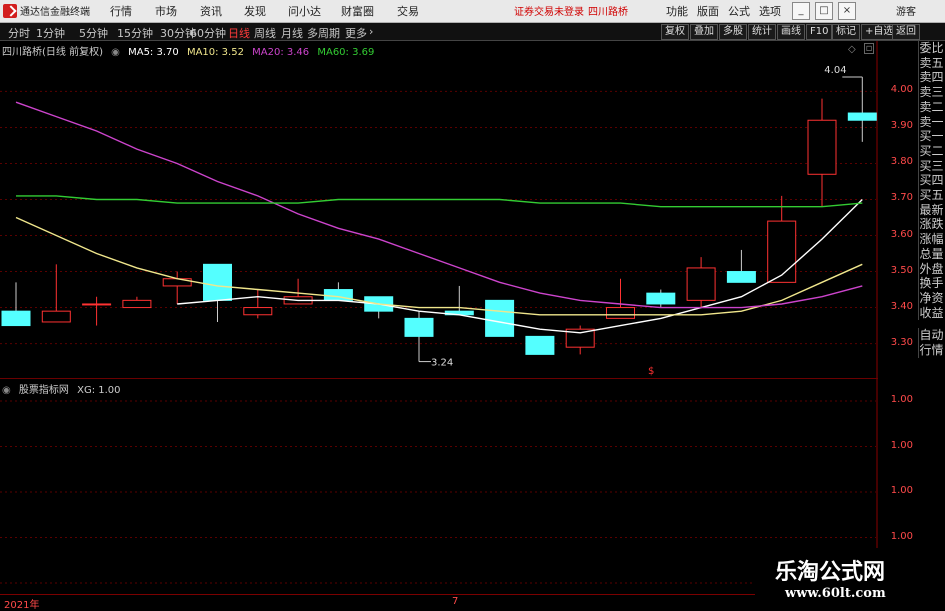 Image resolution: width=945 pixels, height=611 pixels. Describe the element at coordinates (762, 32) in the screenshot. I see `statistics-button: 统计` at that location.